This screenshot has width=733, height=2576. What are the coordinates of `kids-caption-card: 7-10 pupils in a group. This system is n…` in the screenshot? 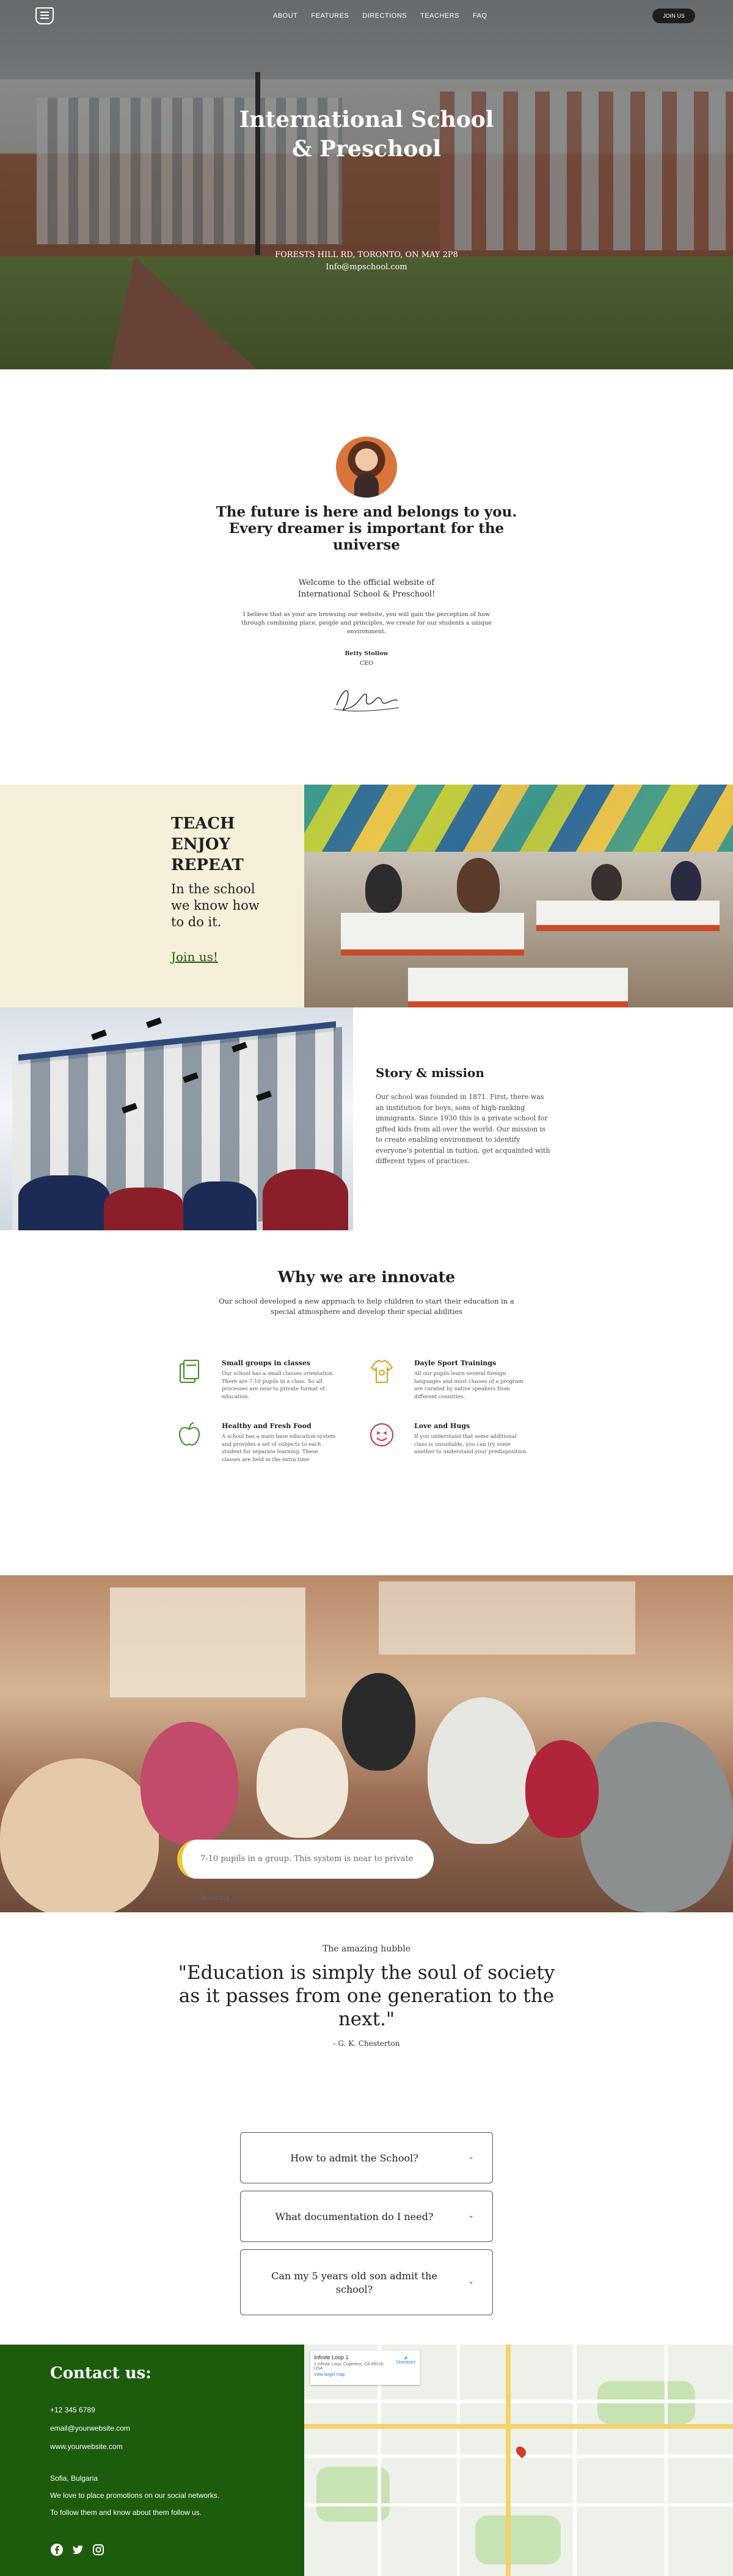 It's located at (305, 1871).